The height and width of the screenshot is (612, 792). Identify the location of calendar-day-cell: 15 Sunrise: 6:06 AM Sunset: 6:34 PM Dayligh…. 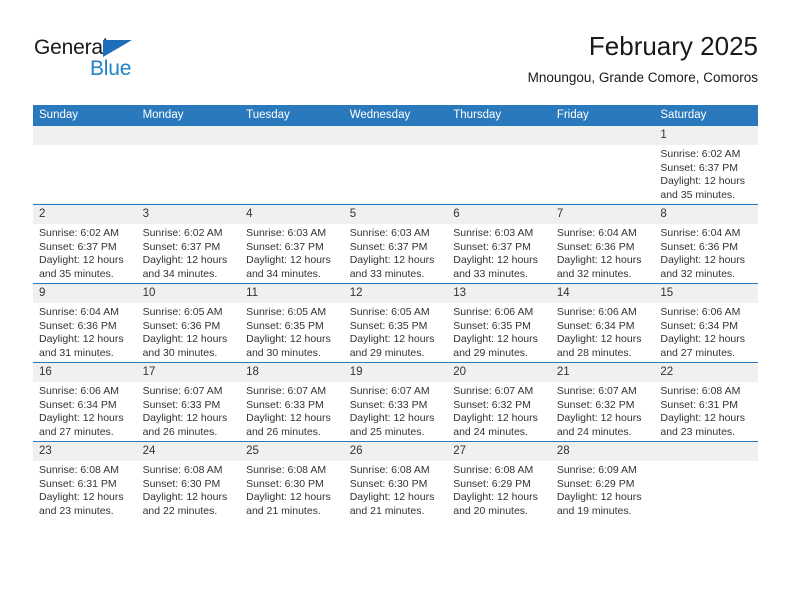
(706, 323).